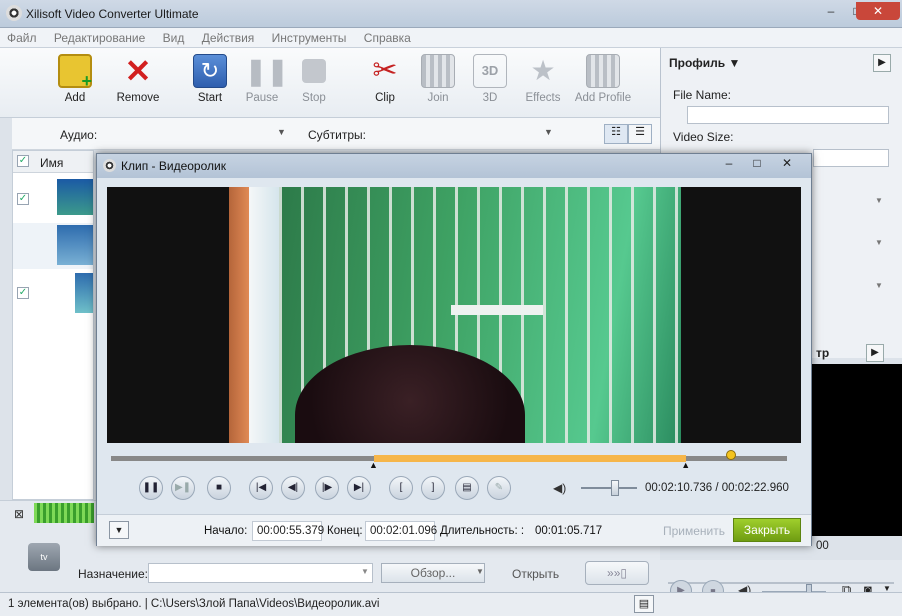 Image resolution: width=902 pixels, height=616 pixels. Describe the element at coordinates (490, 79) in the screenshot. I see `3d-button: 3D 3D` at that location.